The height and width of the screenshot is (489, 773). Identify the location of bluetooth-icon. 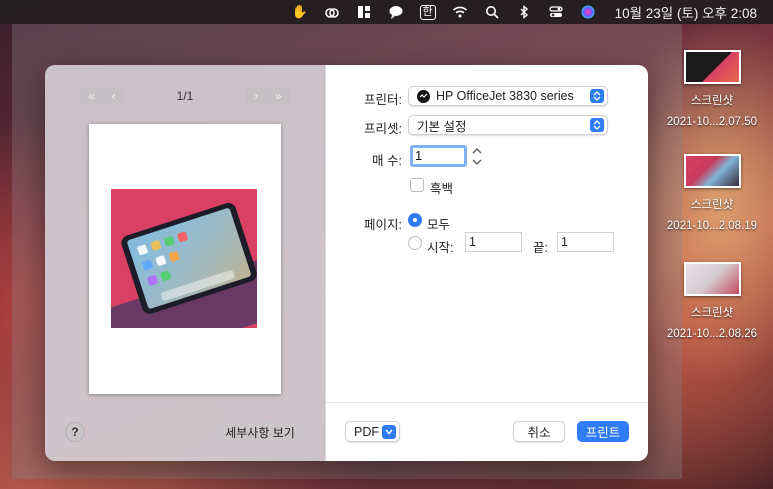
(524, 12).